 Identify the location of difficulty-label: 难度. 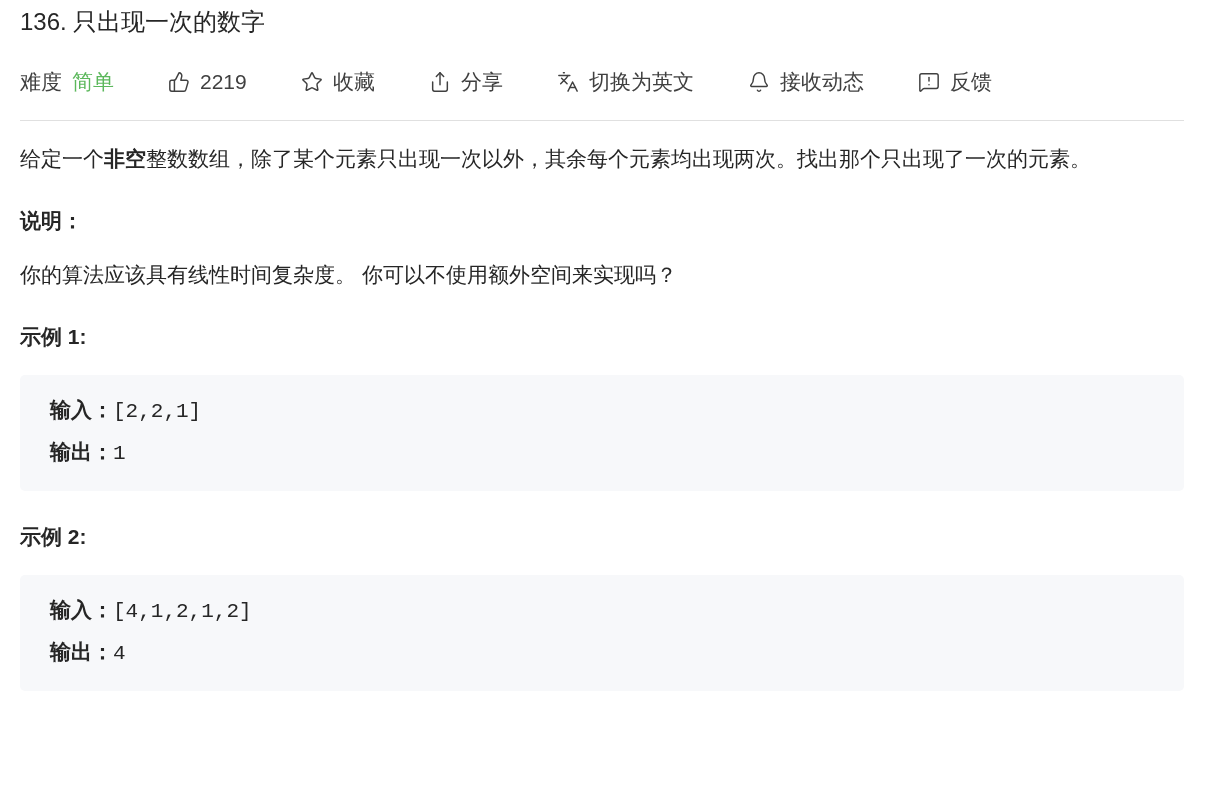
(41, 82).